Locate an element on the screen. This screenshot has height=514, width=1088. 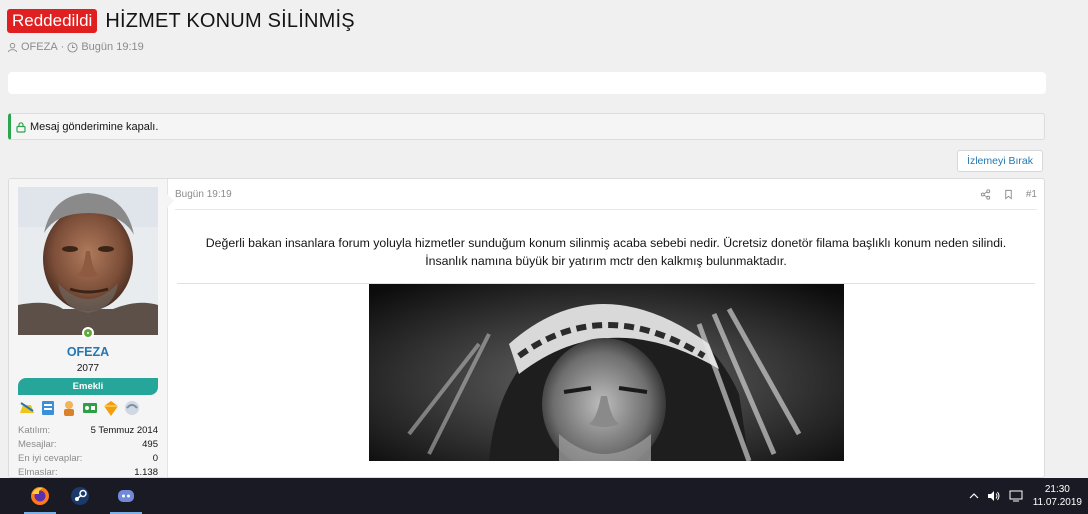
taskbar-clock: 21:30 11.07.2019 is located at coordinates (1058, 496).